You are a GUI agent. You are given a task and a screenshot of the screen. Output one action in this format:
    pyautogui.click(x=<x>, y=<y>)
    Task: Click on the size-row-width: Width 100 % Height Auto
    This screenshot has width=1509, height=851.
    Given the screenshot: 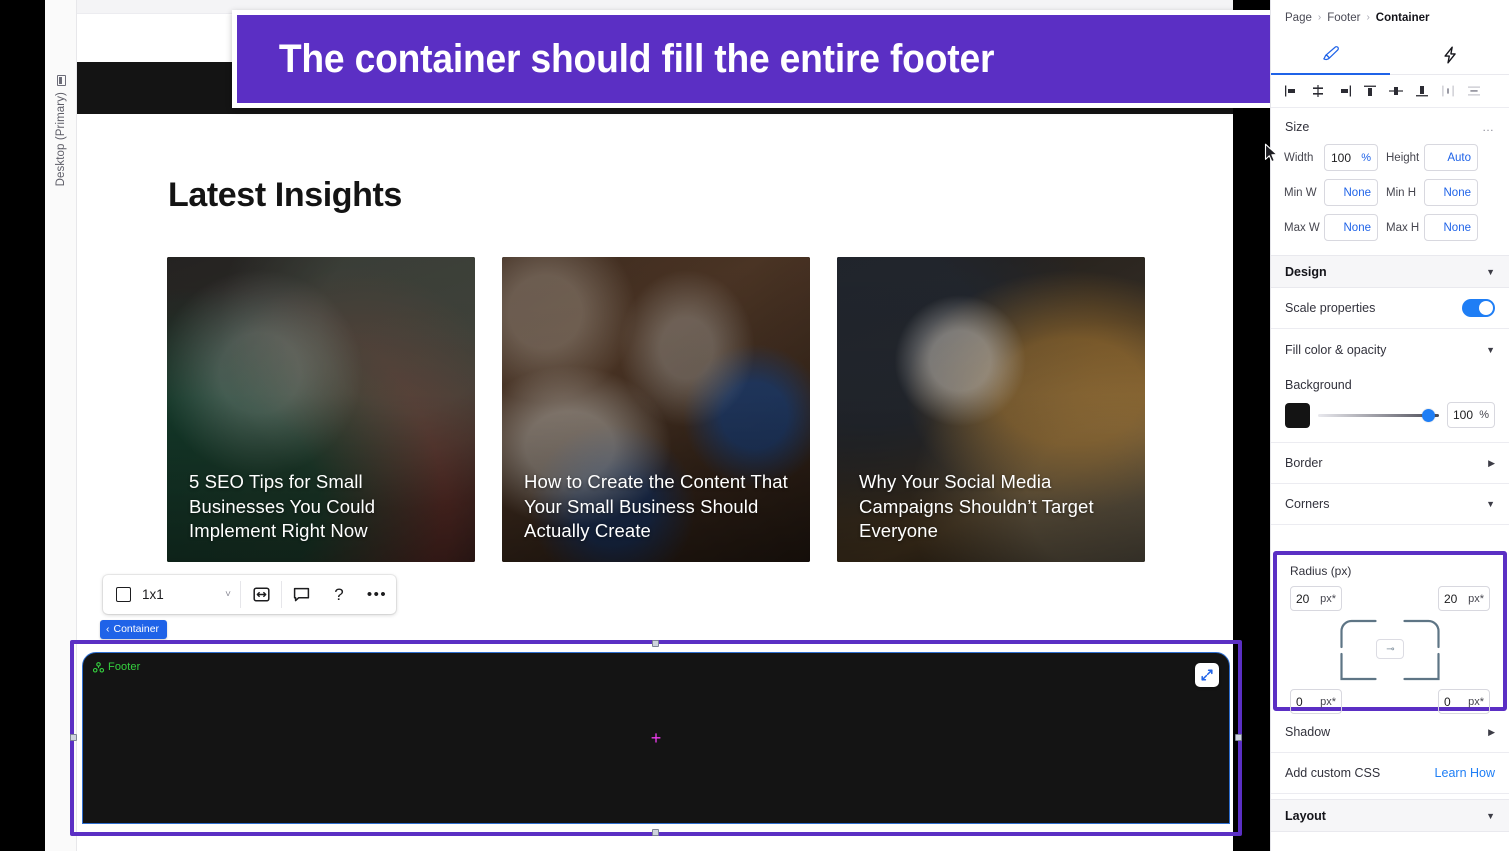 What is the action you would take?
    pyautogui.click(x=1390, y=157)
    